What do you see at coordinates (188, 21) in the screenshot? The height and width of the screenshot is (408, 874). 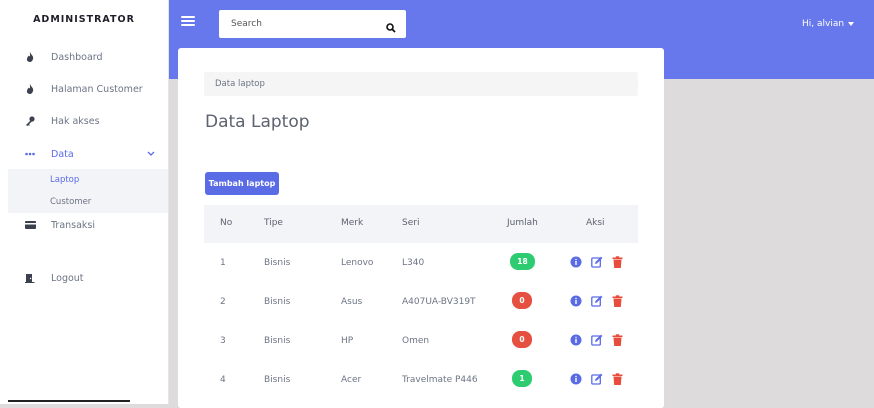 I see `menu-toggle-icon` at bounding box center [188, 21].